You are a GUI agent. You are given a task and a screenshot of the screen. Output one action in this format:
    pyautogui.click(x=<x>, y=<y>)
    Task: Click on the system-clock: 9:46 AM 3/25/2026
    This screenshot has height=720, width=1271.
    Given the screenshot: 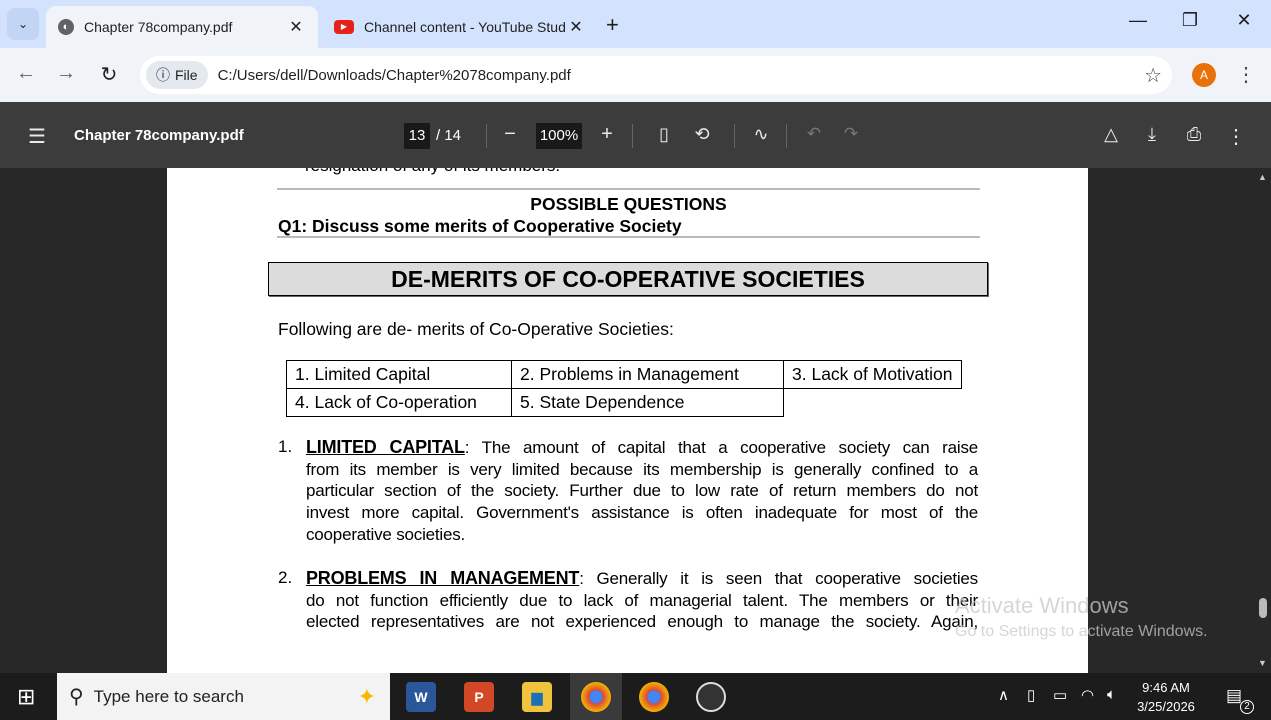 What is the action you would take?
    pyautogui.click(x=1166, y=697)
    